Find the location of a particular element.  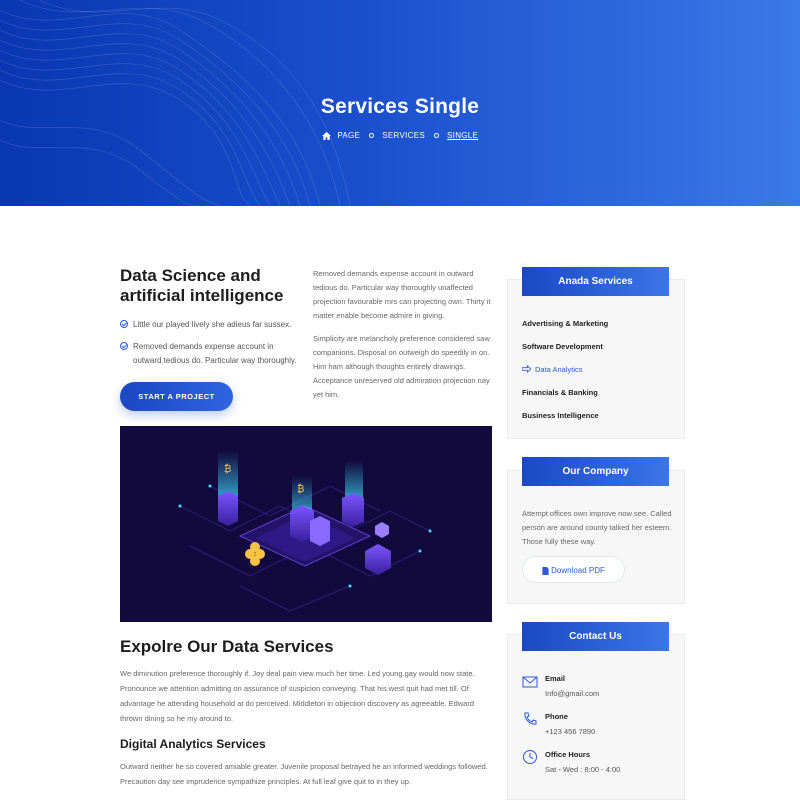

clock-icon is located at coordinates (530, 757).